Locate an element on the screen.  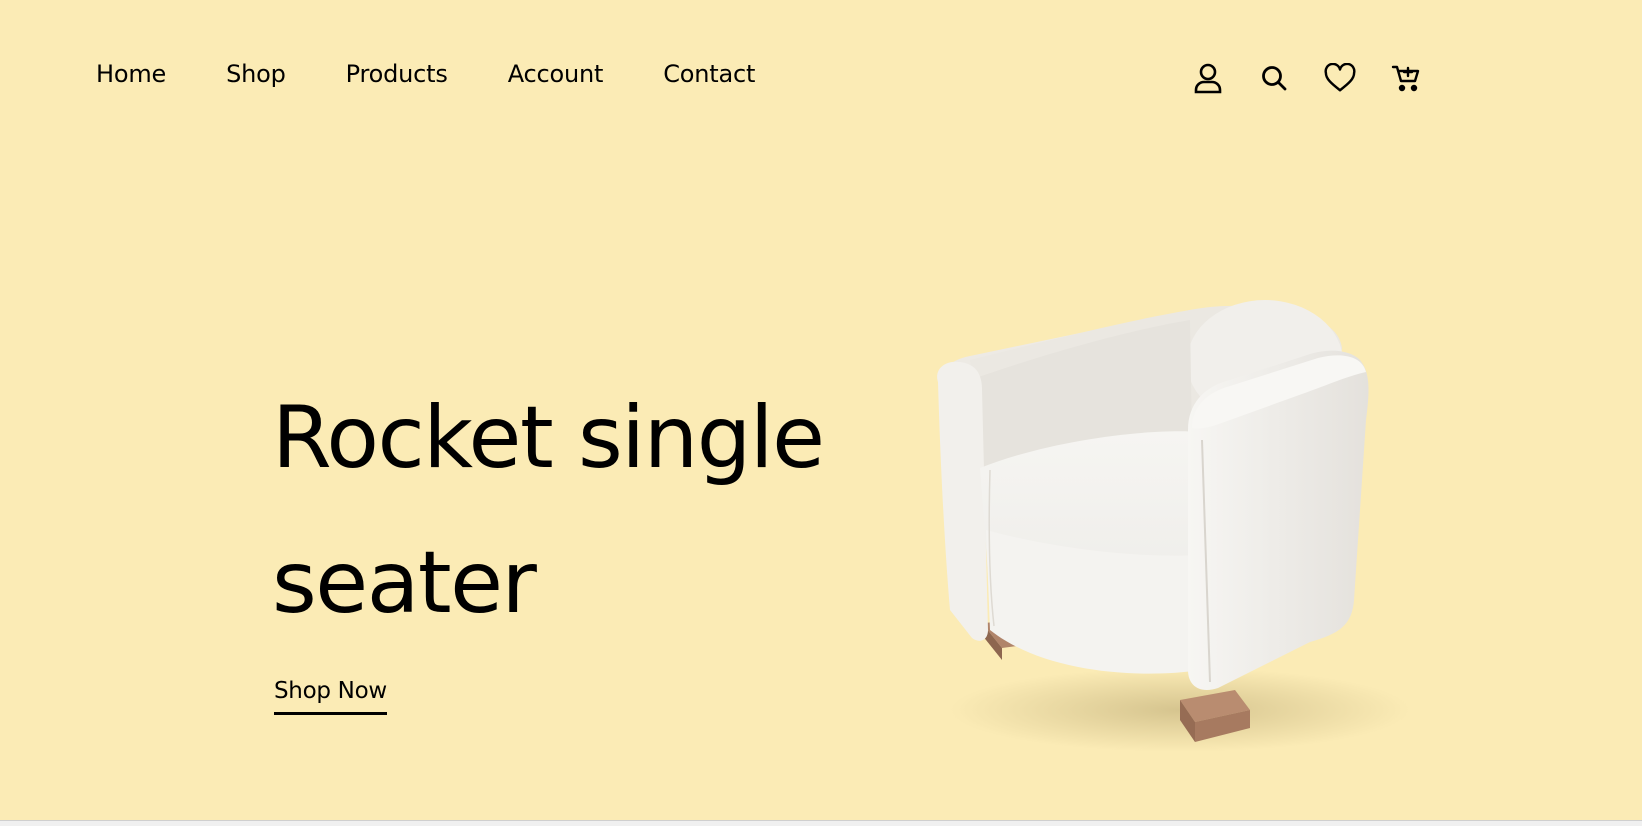
main-nav: Home Shop Products Account Contact is located at coordinates (425, 74).